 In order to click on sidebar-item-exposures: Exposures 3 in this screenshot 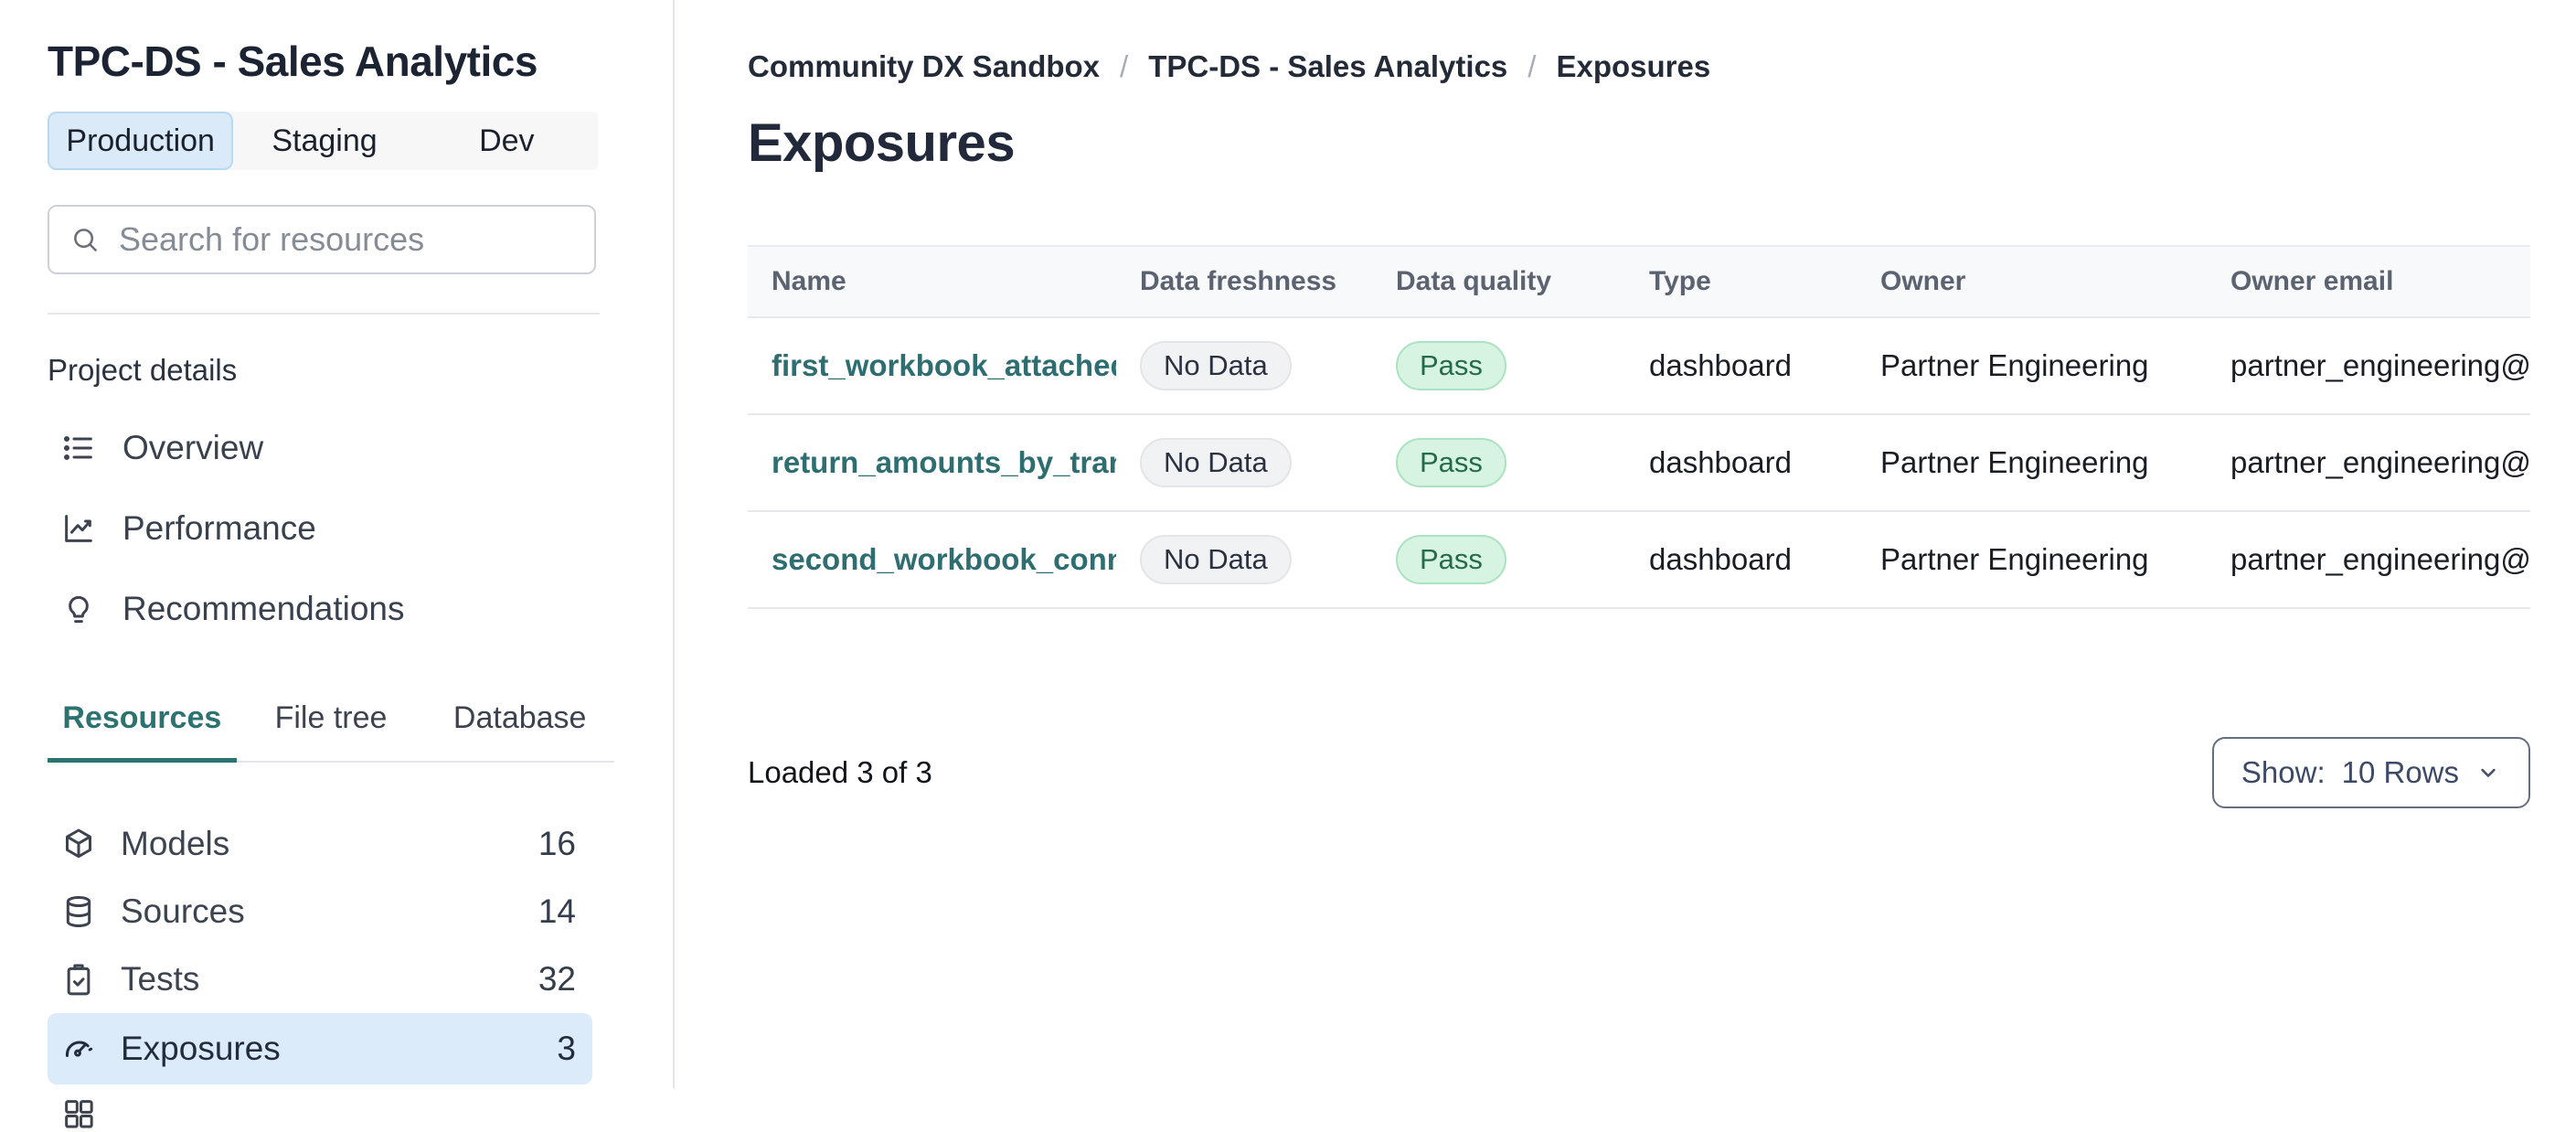, I will do `click(320, 1048)`.